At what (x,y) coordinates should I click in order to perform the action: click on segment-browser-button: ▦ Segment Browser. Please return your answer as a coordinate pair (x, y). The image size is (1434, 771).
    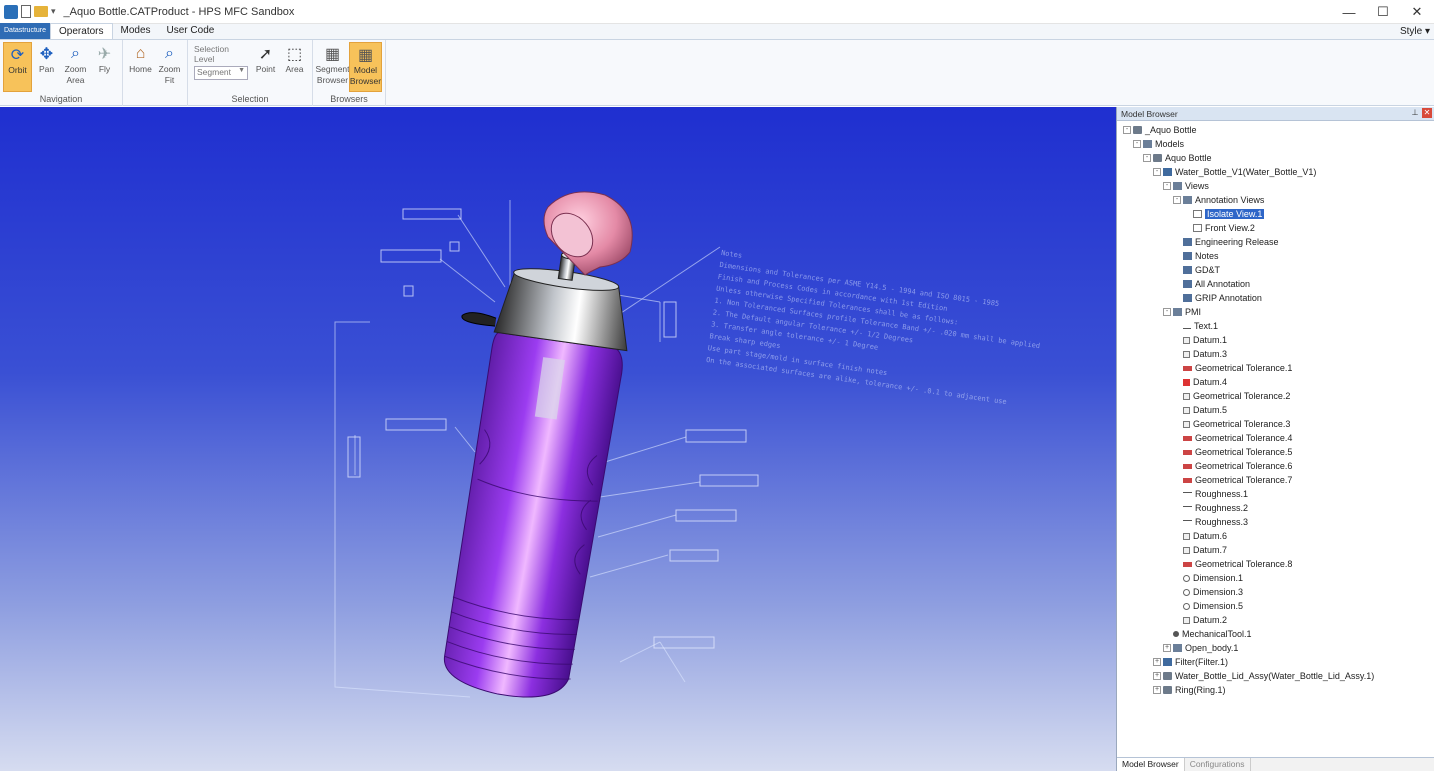
    Looking at the image, I should click on (332, 67).